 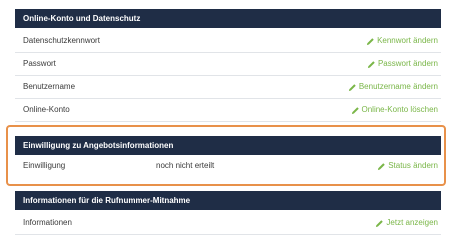 I want to click on row-online-konto: Online-Konto Online-Konto löschen, so click(x=228, y=110).